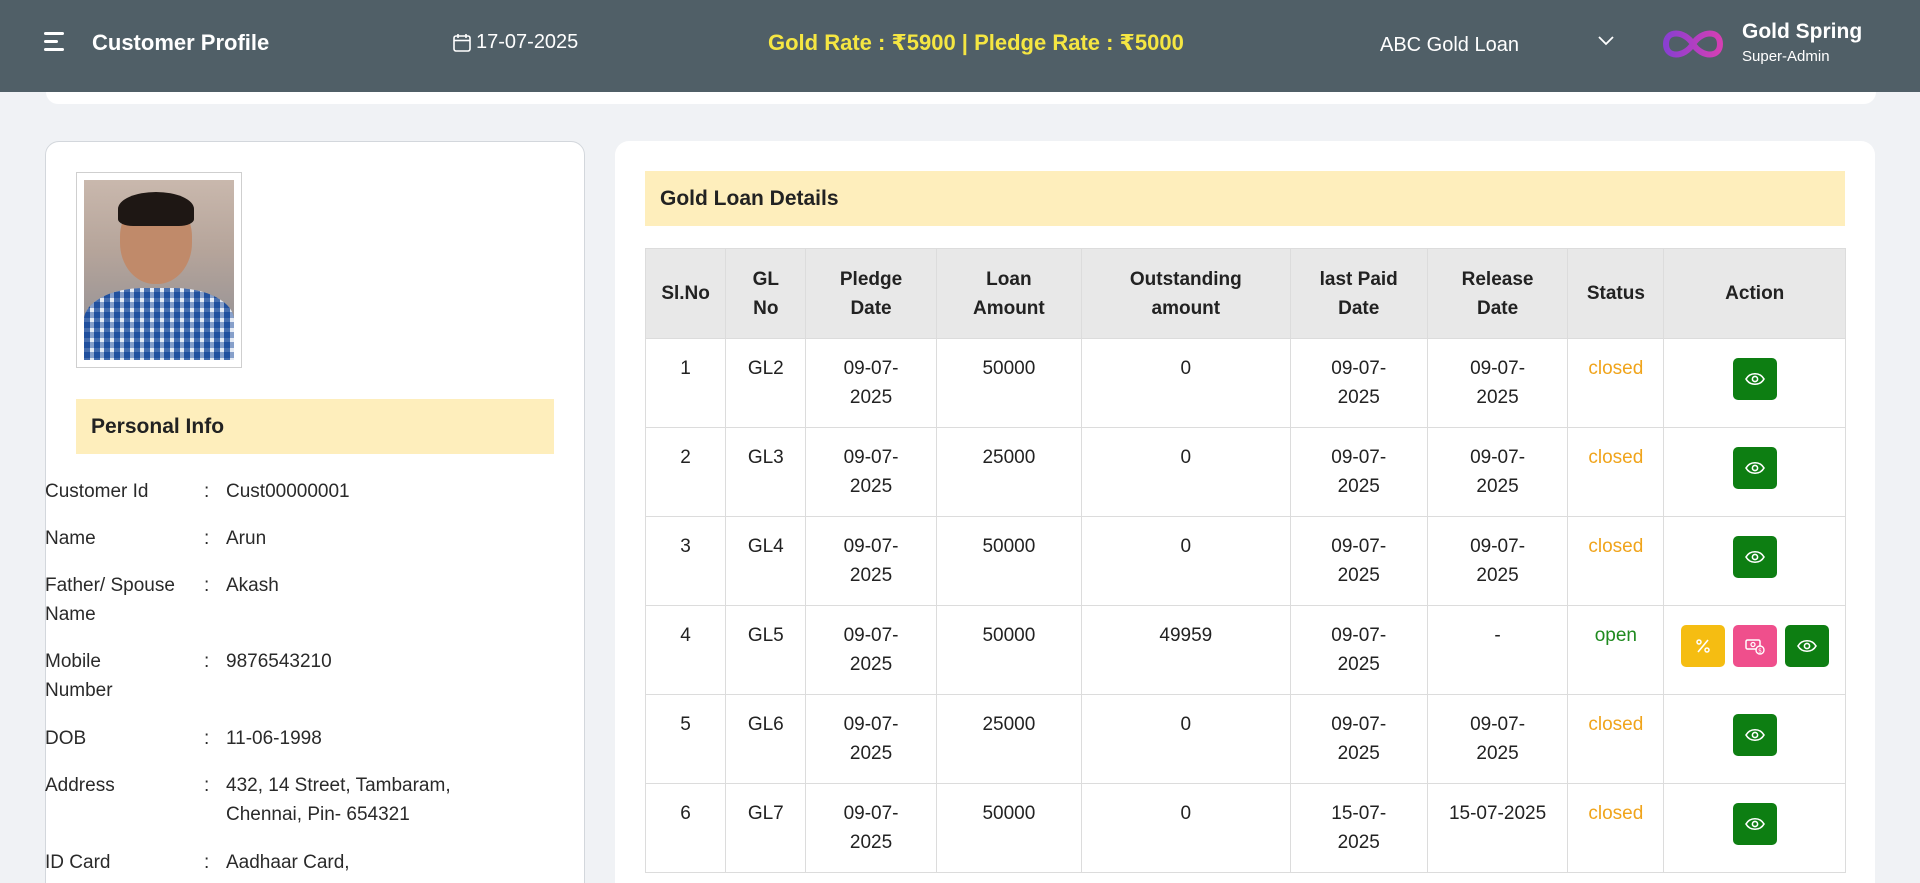 This screenshot has height=883, width=1920. I want to click on cell-sl: 6, so click(685, 828).